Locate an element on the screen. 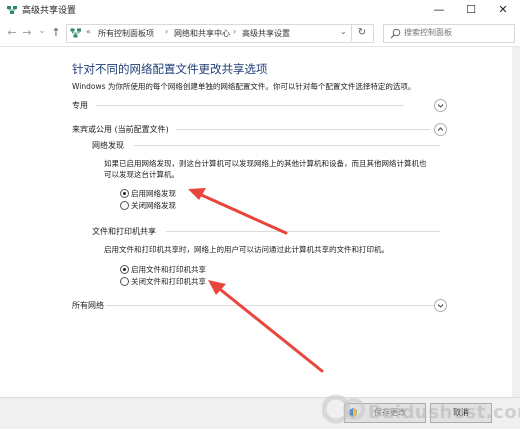  title-bar: 高级共享设置 — ☐ ✕ is located at coordinates (260, 10).